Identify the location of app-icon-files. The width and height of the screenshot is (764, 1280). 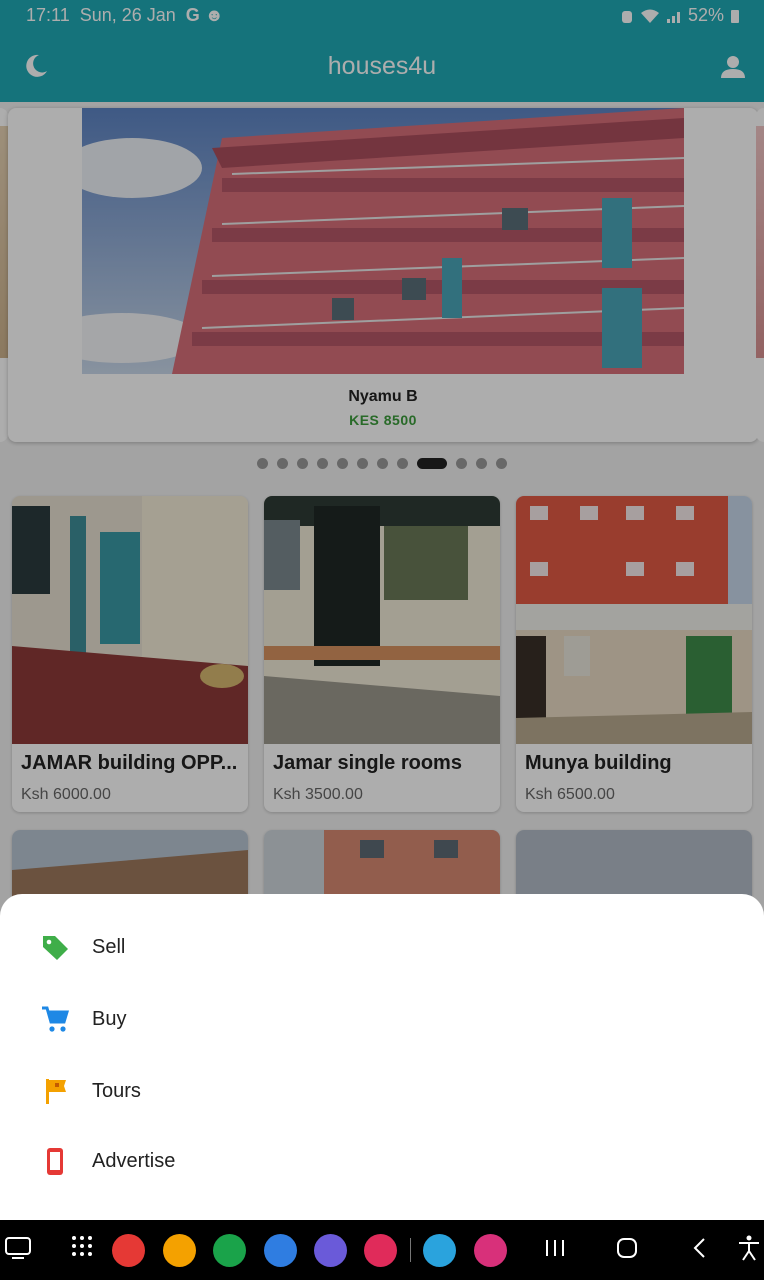
(179, 1250).